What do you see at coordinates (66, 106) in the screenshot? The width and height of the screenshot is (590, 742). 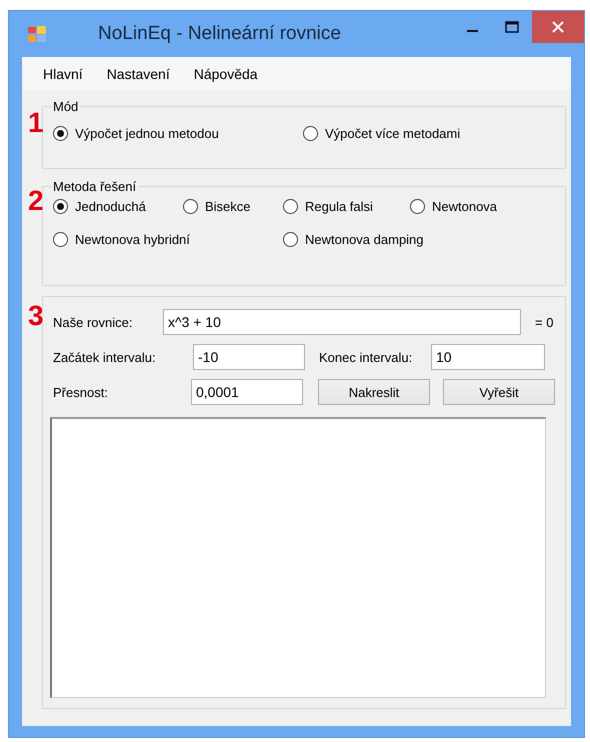 I see `group-title: Mód` at bounding box center [66, 106].